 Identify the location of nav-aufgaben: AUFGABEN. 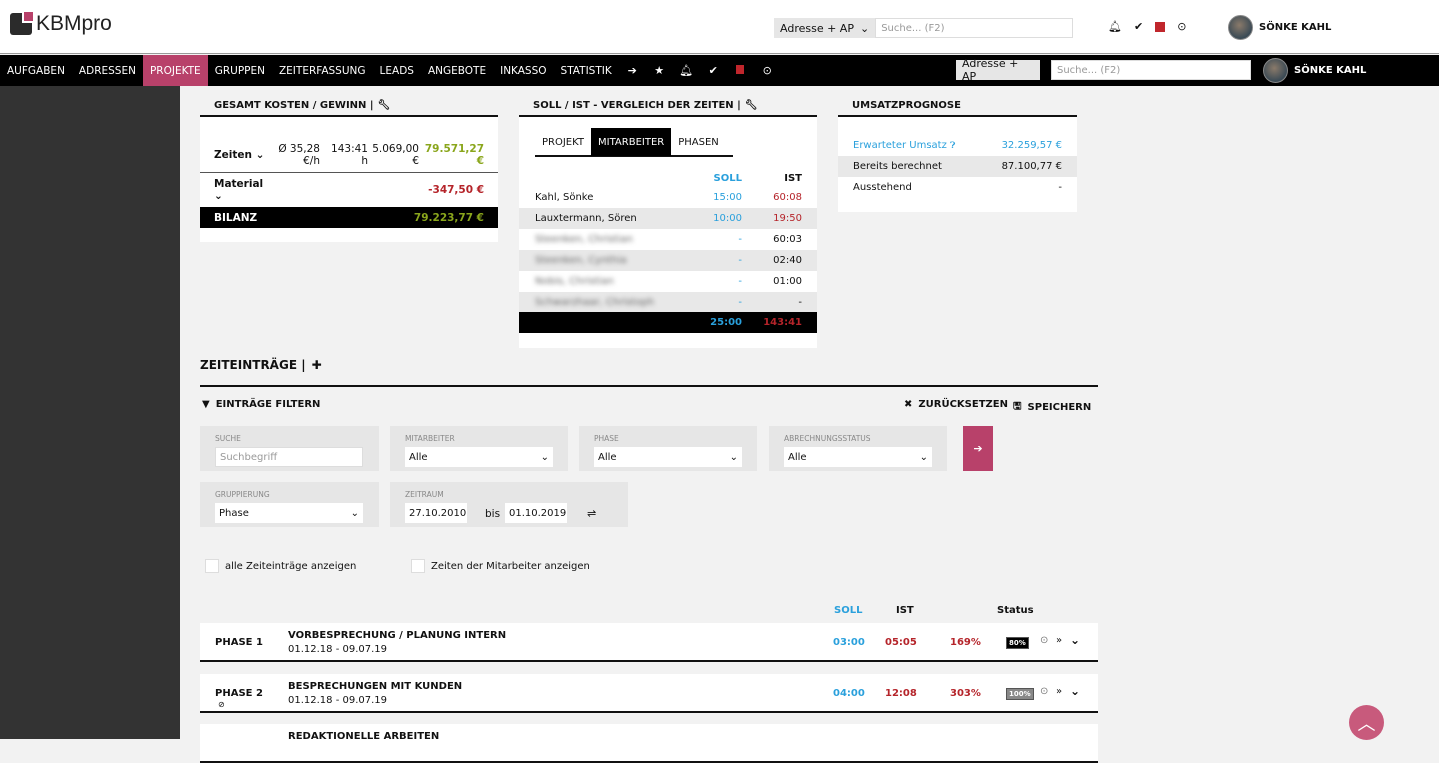
(36, 70).